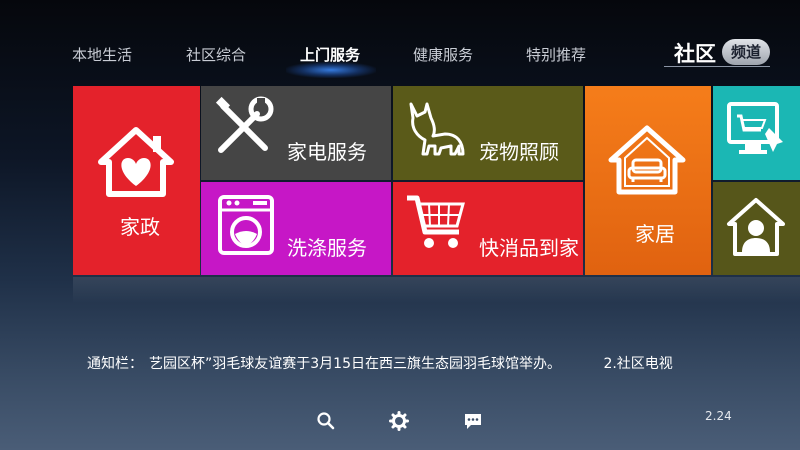 Image resolution: width=800 pixels, height=450 pixels. What do you see at coordinates (296, 133) in the screenshot?
I see `tile-appliance-service: 家电服务` at bounding box center [296, 133].